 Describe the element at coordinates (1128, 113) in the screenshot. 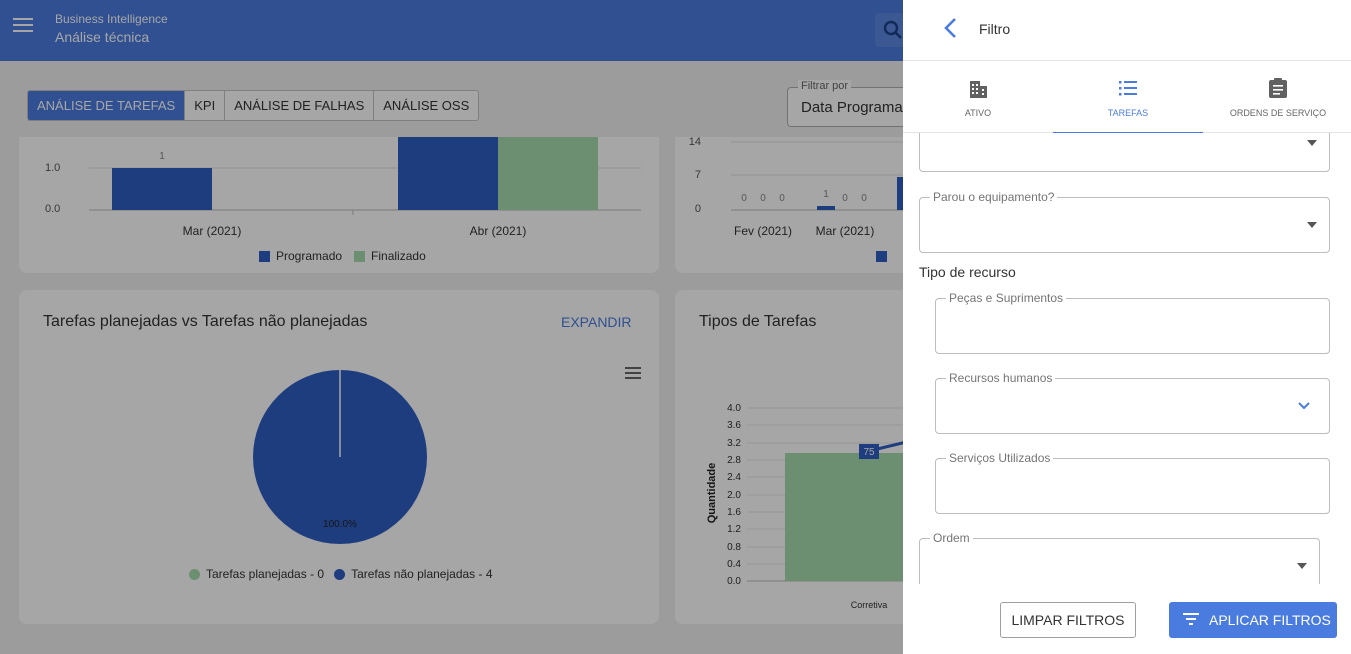

I see `tab-label: TAREFAS` at that location.